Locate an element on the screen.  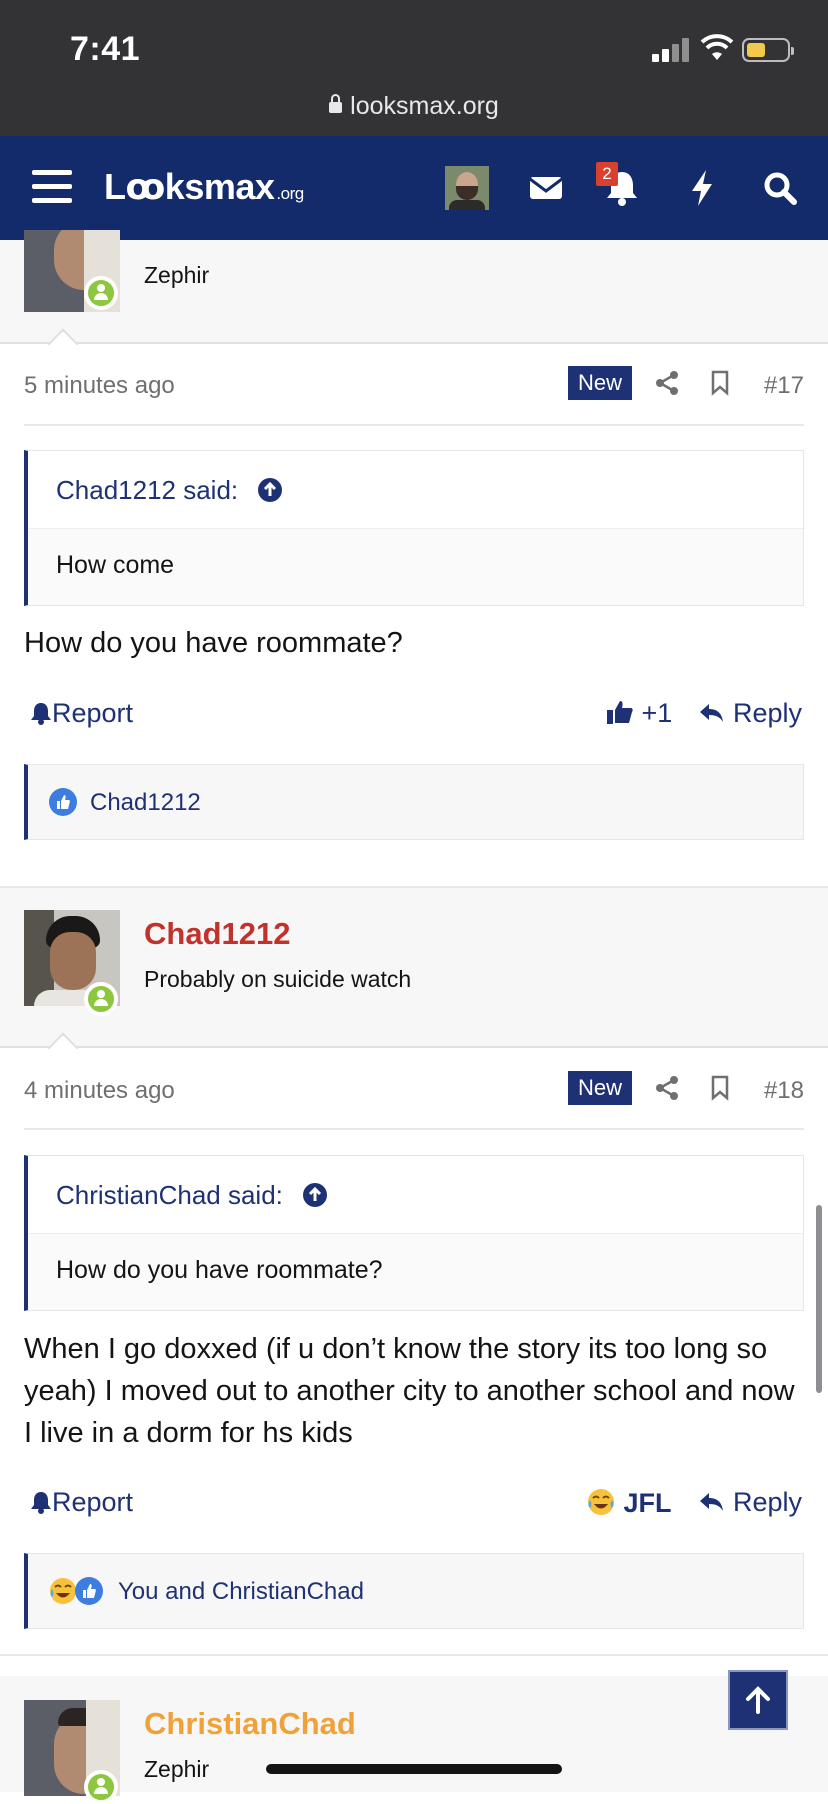
quote-block: Chad1212 said: How come is located at coordinates (414, 528).